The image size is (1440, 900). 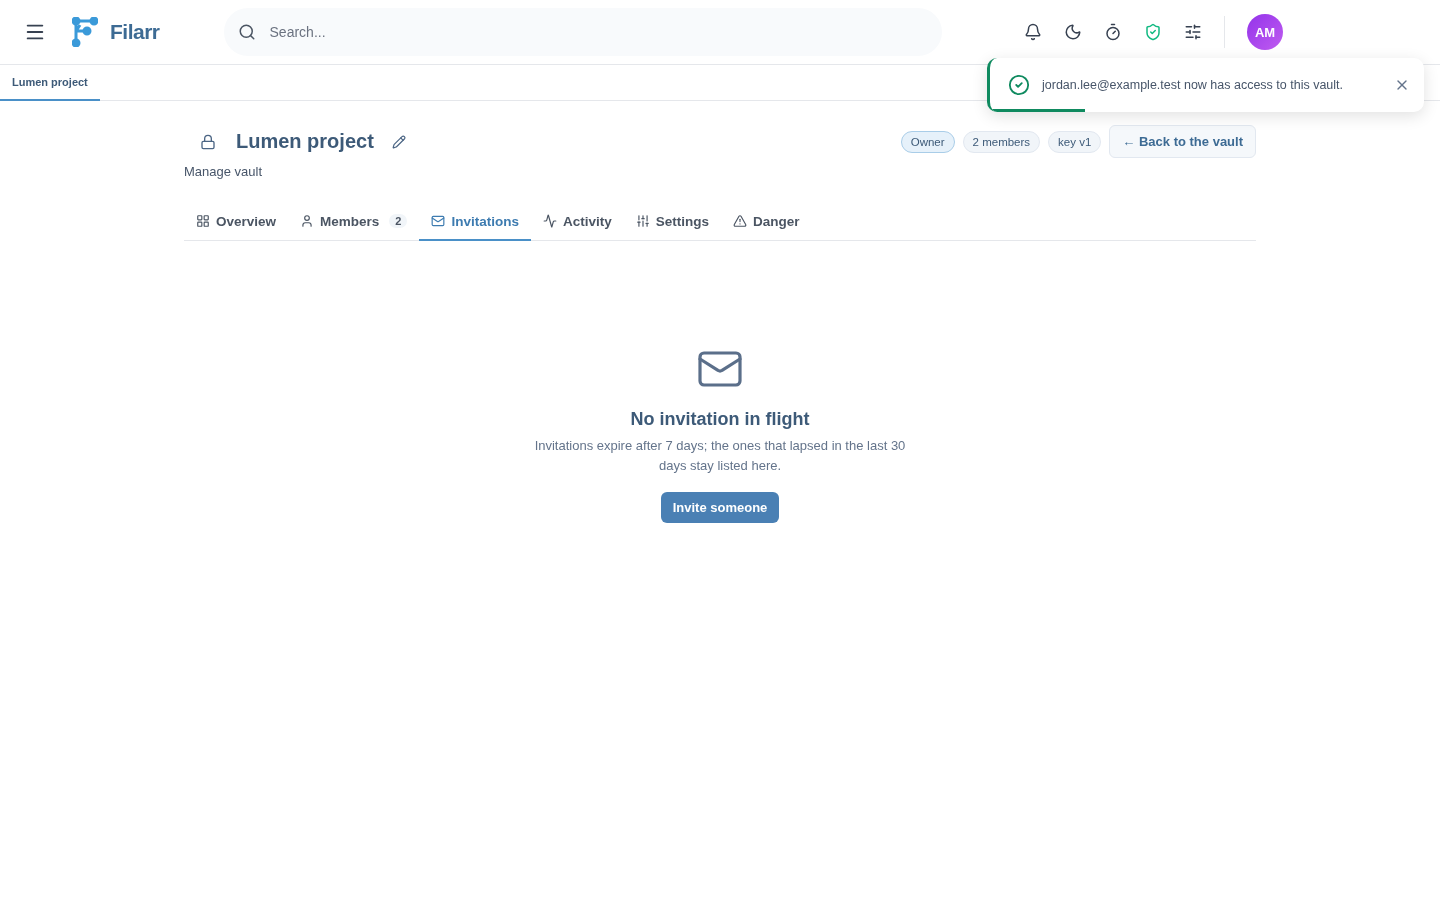 I want to click on stopwatch-button, so click(x=1113, y=32).